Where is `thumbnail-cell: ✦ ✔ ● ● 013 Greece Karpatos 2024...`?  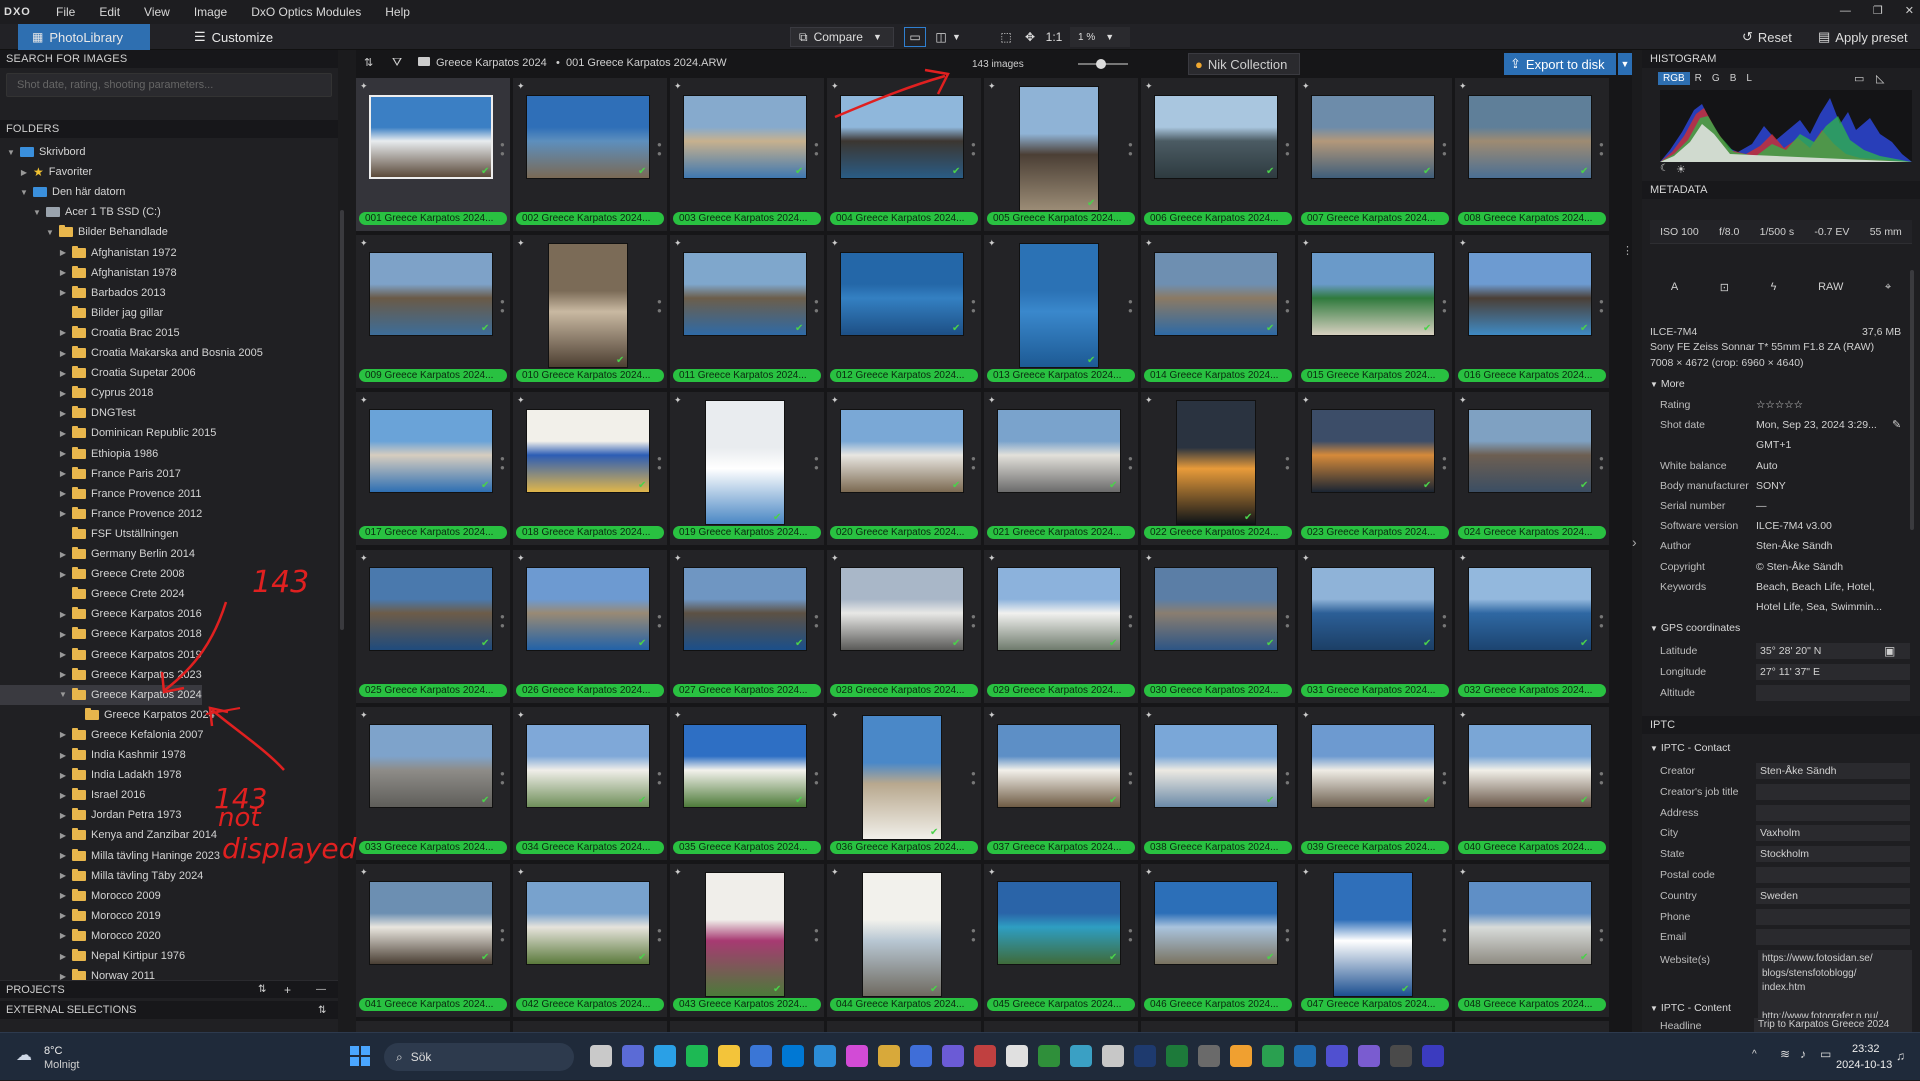 thumbnail-cell: ✦ ✔ ● ● 013 Greece Karpatos 2024... is located at coordinates (1061, 312).